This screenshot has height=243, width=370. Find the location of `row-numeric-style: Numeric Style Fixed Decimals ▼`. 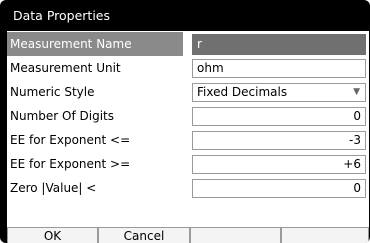

row-numeric-style: Numeric Style Fixed Decimals ▼ is located at coordinates (188, 92).